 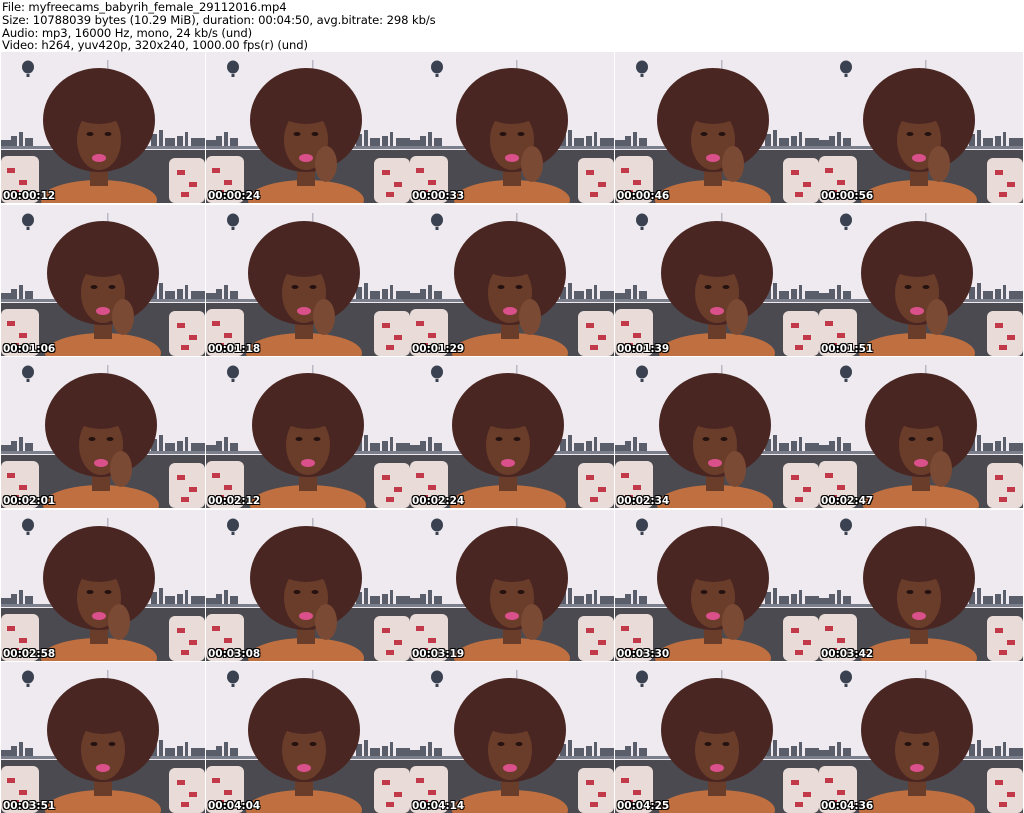 I want to click on video-thumbnail: 00:01:06, so click(x=103, y=280).